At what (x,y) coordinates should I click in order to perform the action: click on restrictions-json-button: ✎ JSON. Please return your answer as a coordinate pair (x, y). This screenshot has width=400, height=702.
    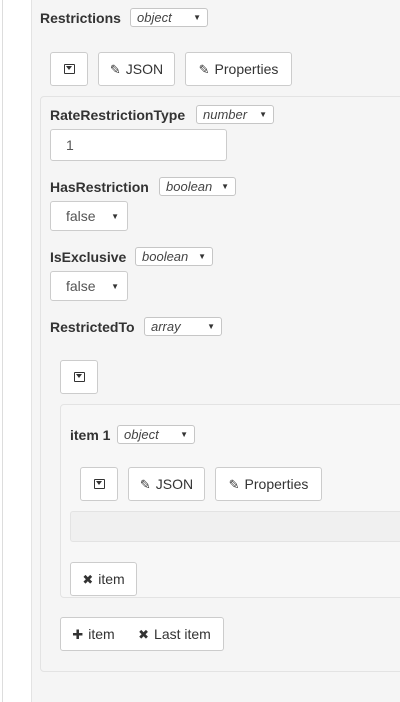
    Looking at the image, I should click on (136, 69).